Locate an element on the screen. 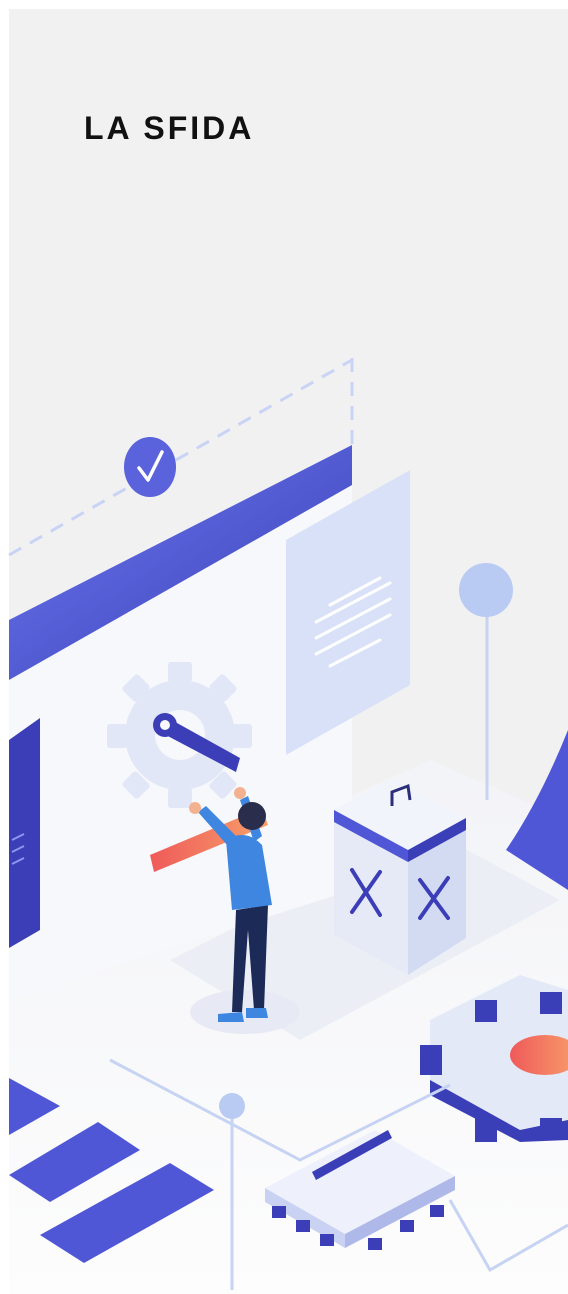 The image size is (568, 1294). pin-marker is located at coordinates (486, 681).